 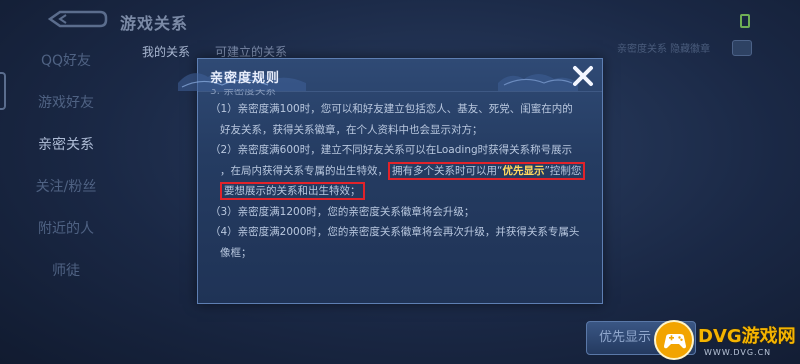 I want to click on gamepad-icon, so click(x=675, y=341).